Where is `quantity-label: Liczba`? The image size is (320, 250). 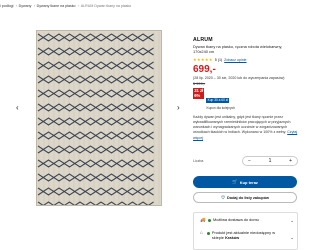 quantity-label: Liczba is located at coordinates (198, 161).